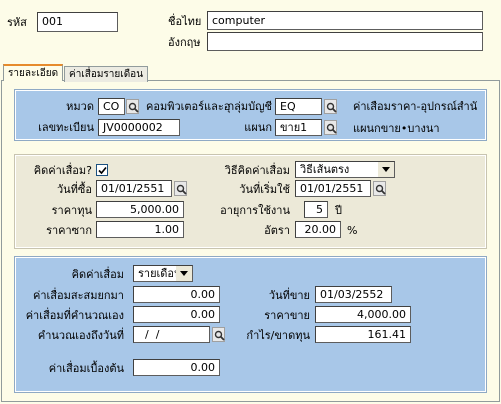 The height and width of the screenshot is (404, 501). I want to click on start-date-field: 01/01/2551, so click(333, 188).